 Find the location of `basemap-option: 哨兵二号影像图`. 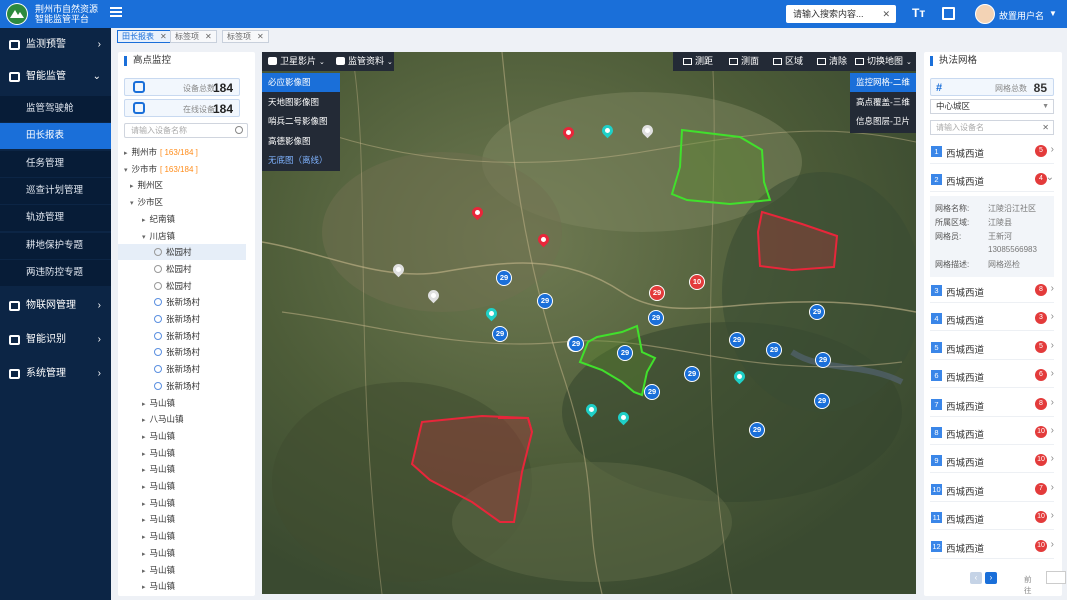

basemap-option: 哨兵二号影像图 is located at coordinates (301, 121).